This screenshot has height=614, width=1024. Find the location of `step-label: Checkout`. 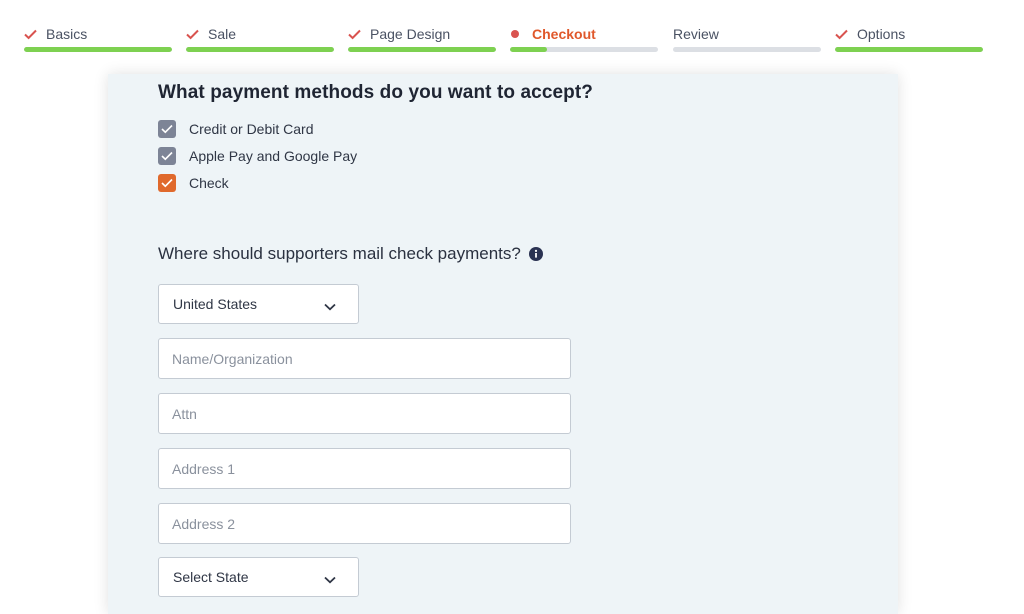

step-label: Checkout is located at coordinates (564, 34).